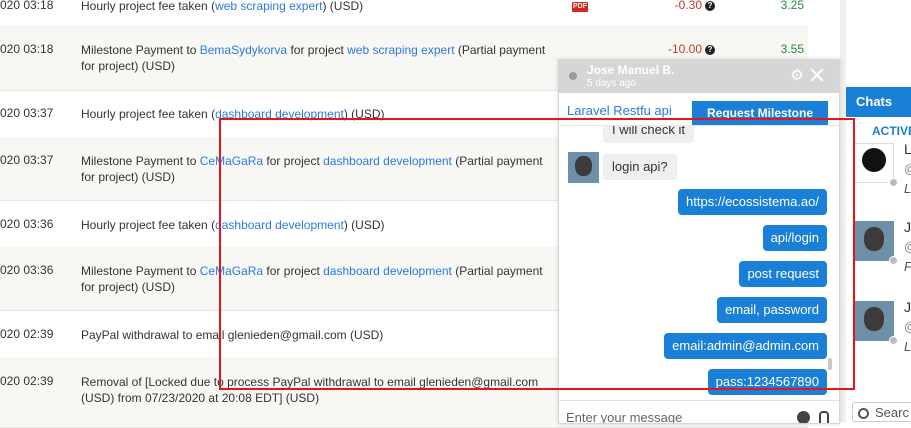 This screenshot has width=911, height=428. Describe the element at coordinates (745, 346) in the screenshot. I see `message-bubble: email:admin@admin.com` at that location.